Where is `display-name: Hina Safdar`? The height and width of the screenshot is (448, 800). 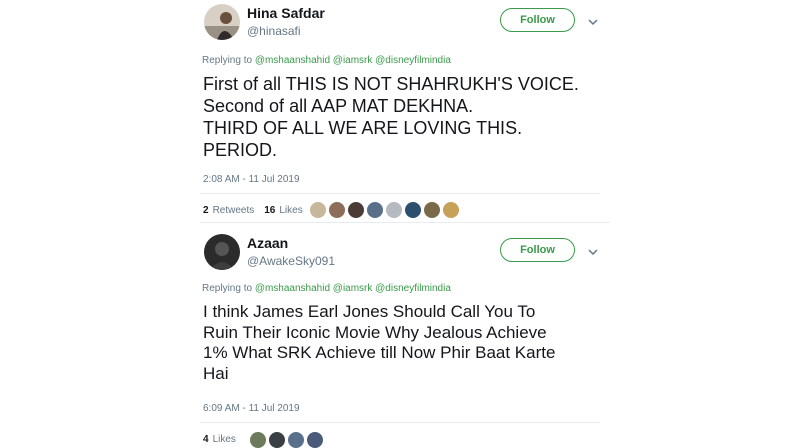 display-name: Hina Safdar is located at coordinates (286, 13).